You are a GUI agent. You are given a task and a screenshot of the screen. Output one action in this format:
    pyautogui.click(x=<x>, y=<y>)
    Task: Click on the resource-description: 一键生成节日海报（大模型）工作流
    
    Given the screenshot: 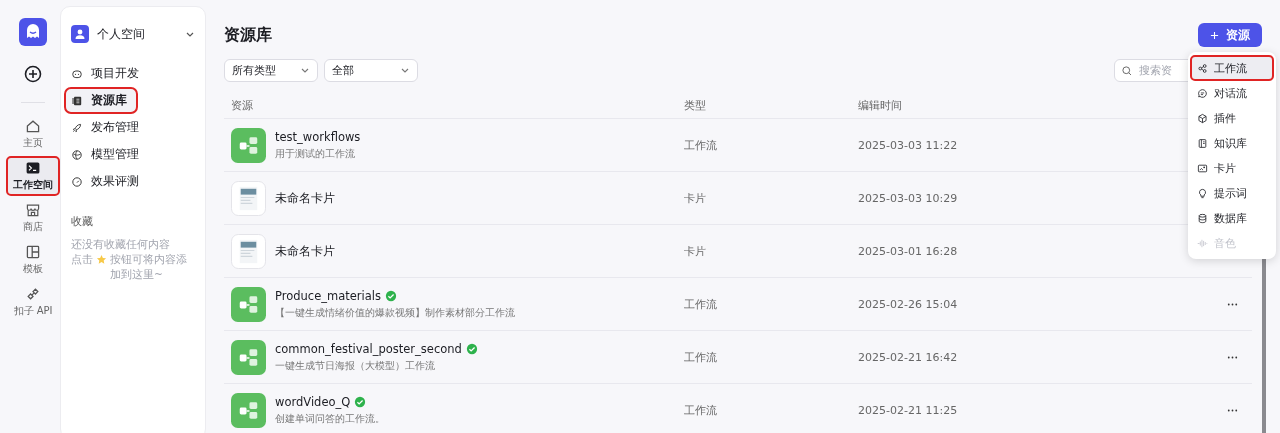 What is the action you would take?
    pyautogui.click(x=355, y=365)
    